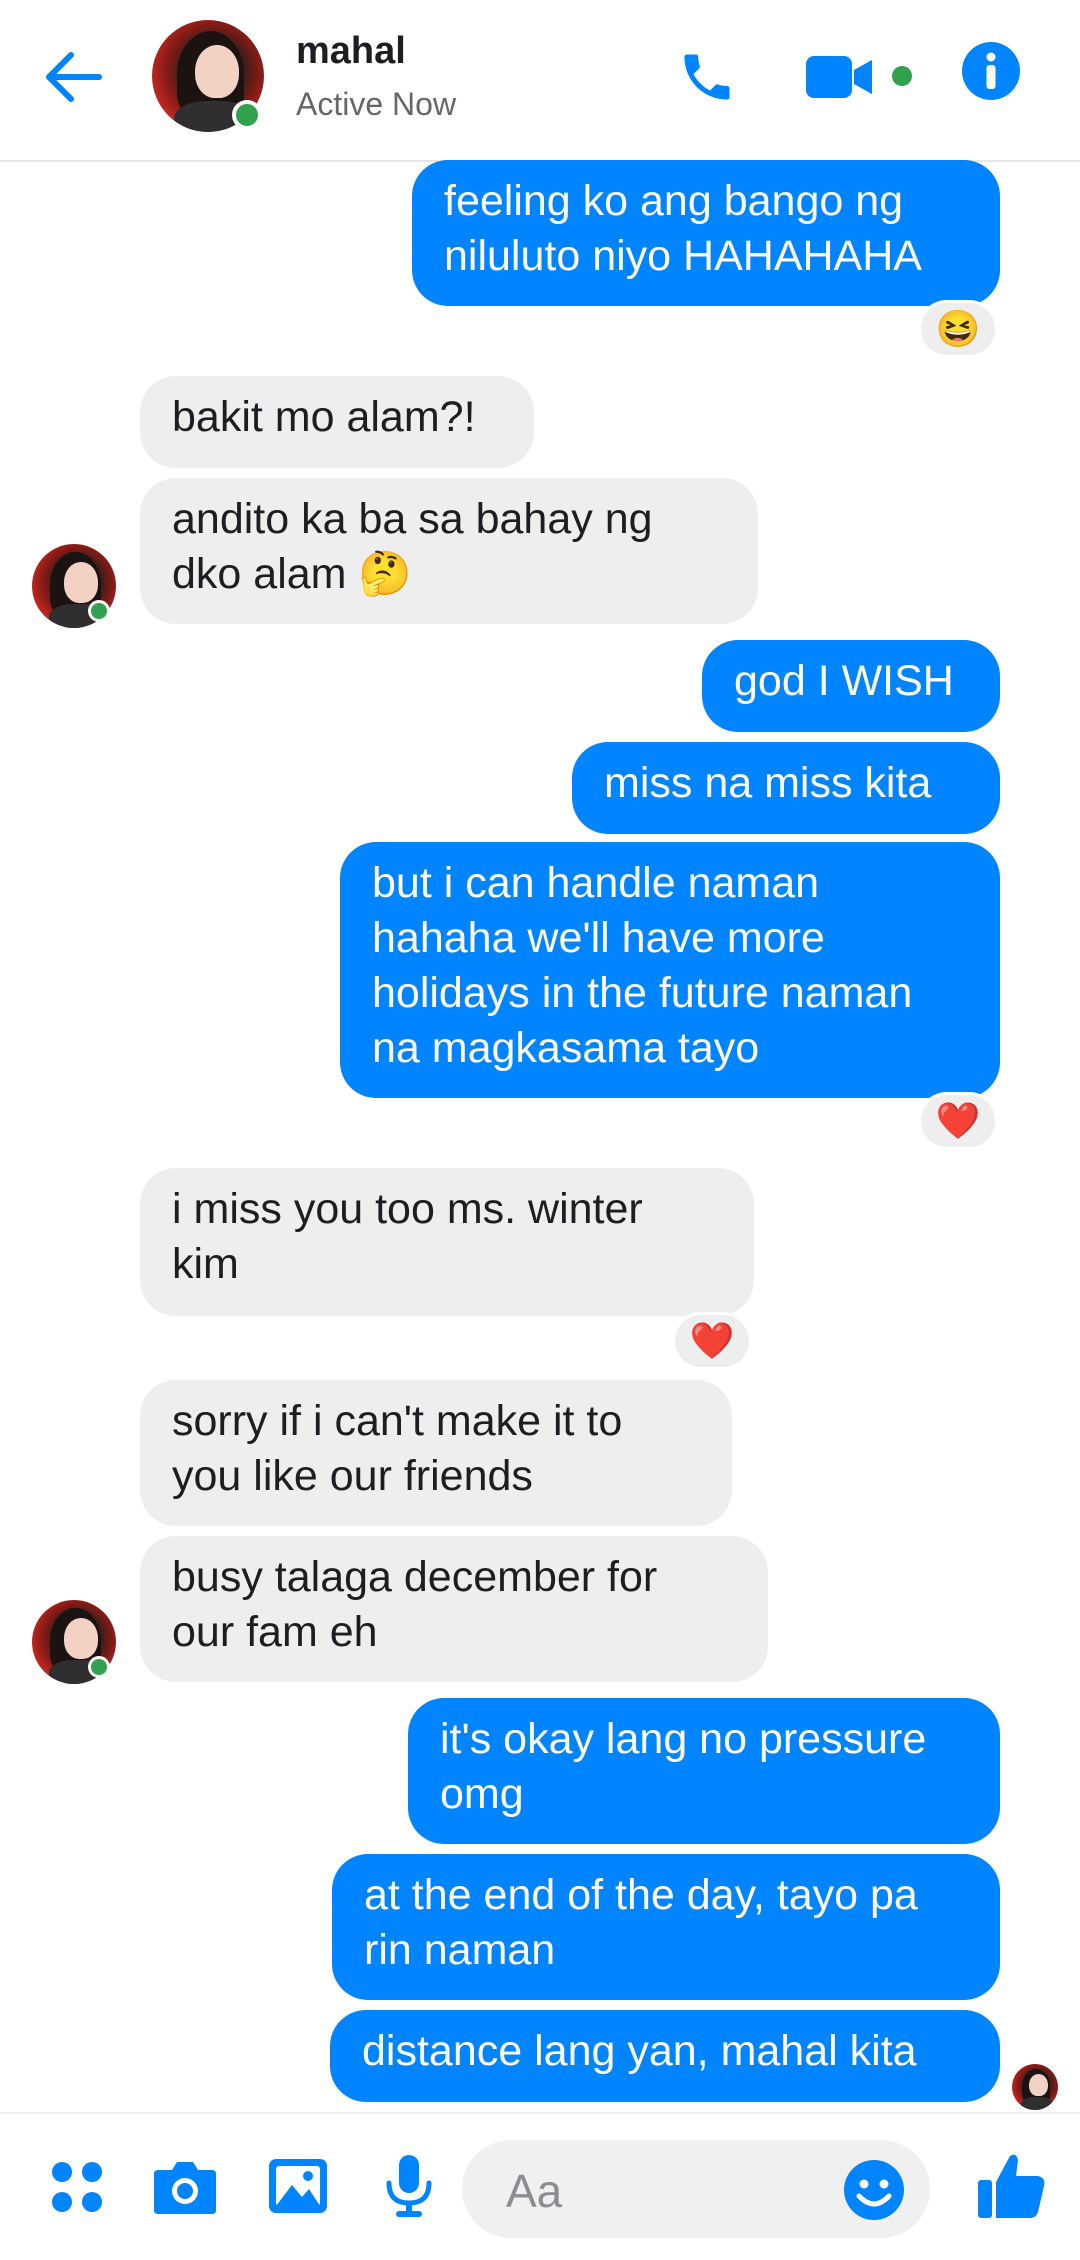 This screenshot has width=1080, height=2260. I want to click on active-status: Active Now, so click(376, 104).